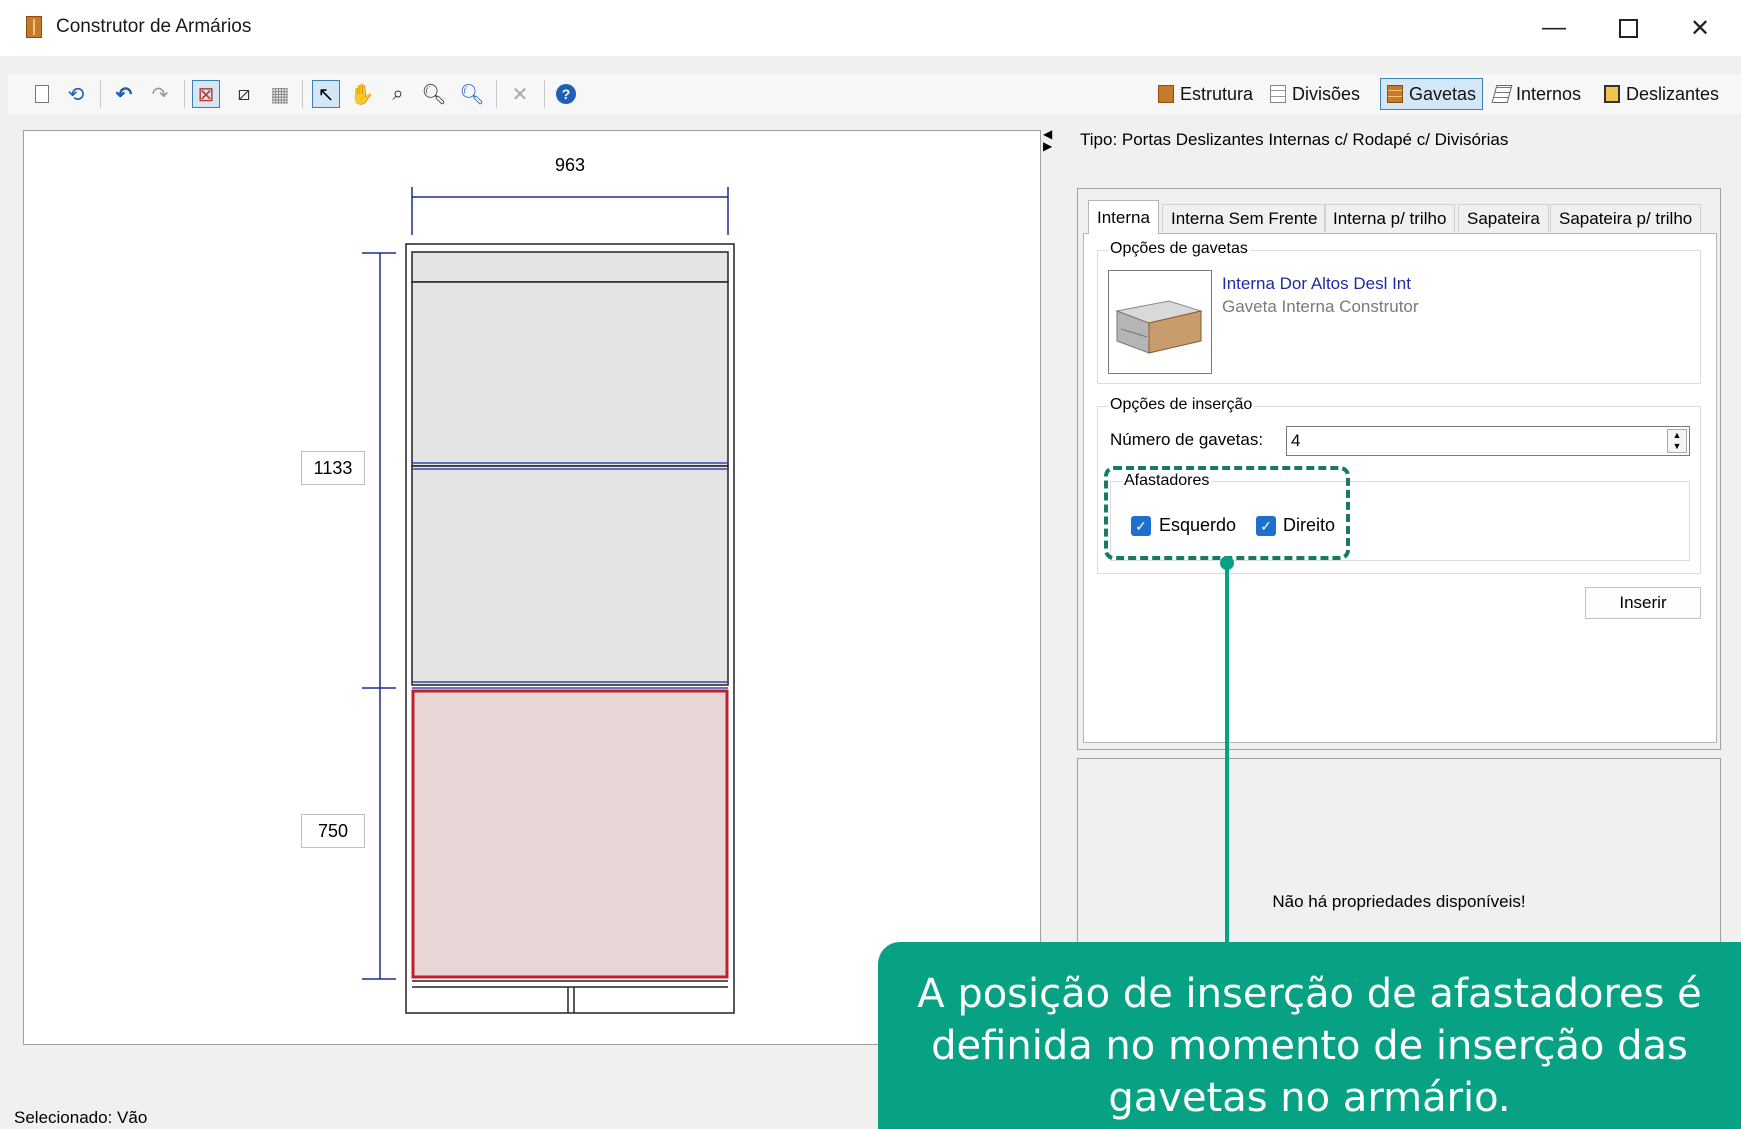 The image size is (1741, 1129). Describe the element at coordinates (570, 165) in the screenshot. I see `width-dimension-label: 963` at that location.